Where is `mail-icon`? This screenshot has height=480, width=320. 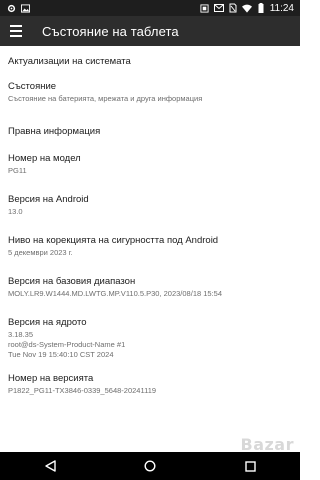 mail-icon is located at coordinates (218, 8).